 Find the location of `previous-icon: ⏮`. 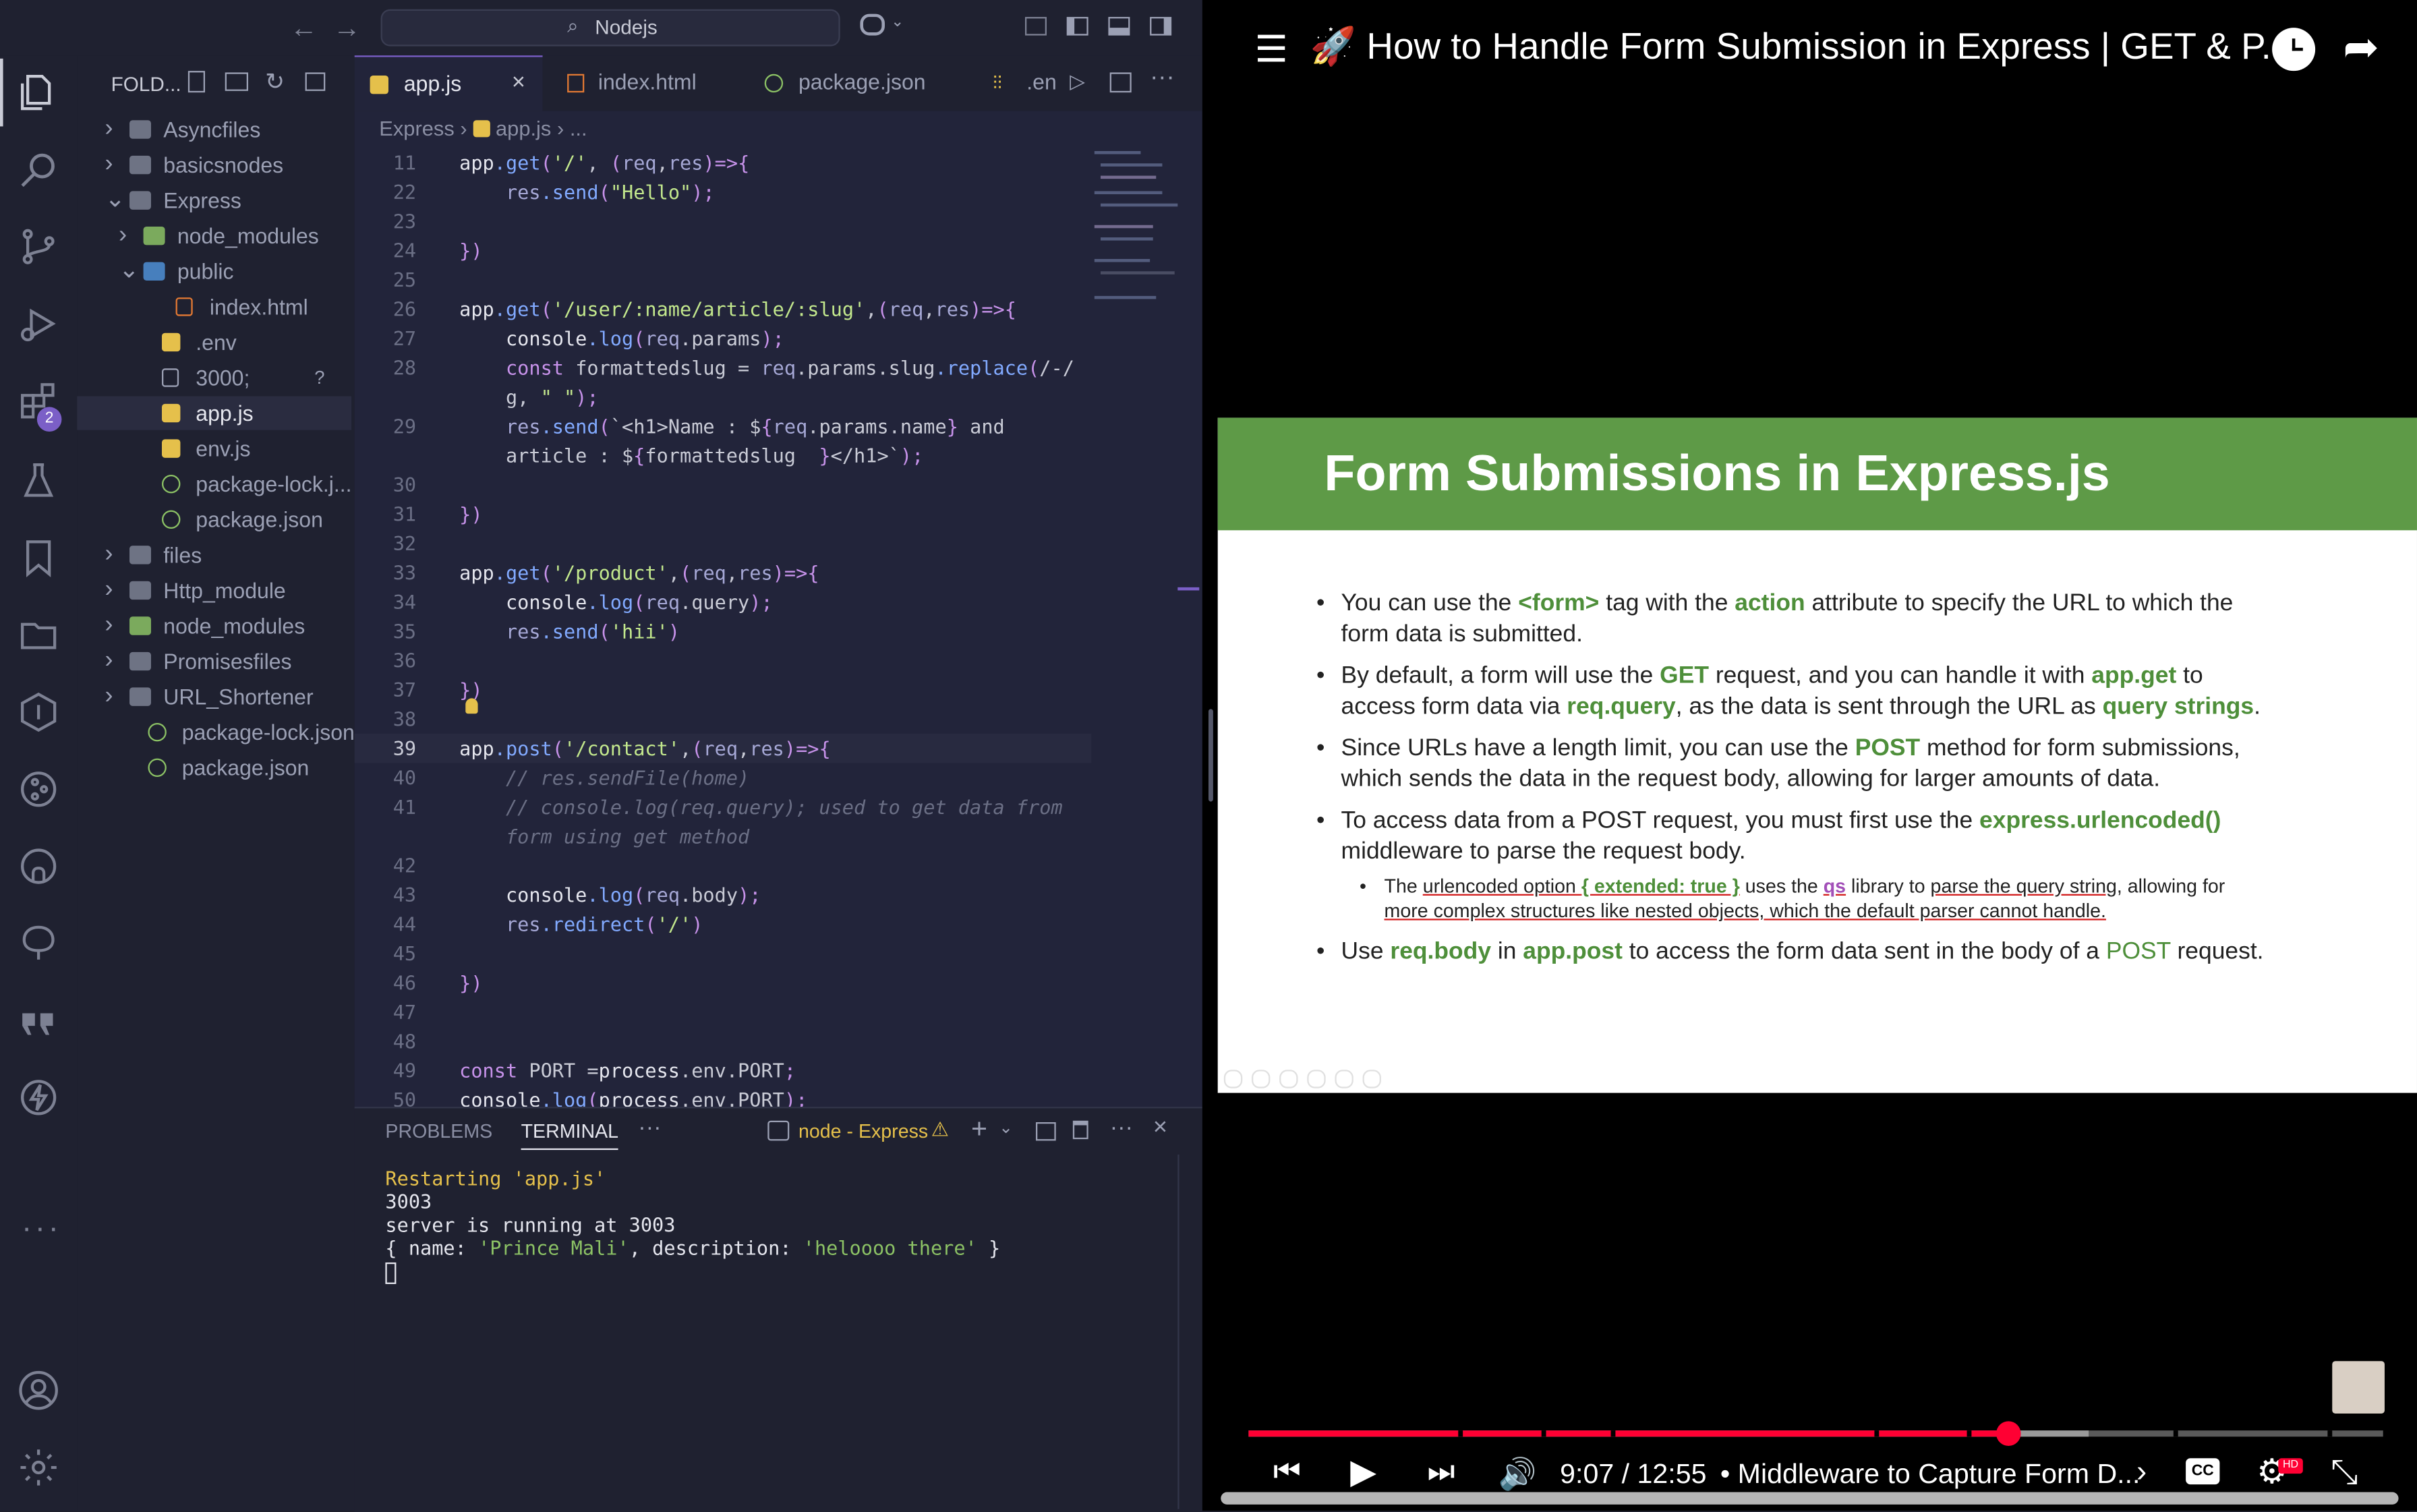

previous-icon: ⏮ is located at coordinates (1287, 1473).